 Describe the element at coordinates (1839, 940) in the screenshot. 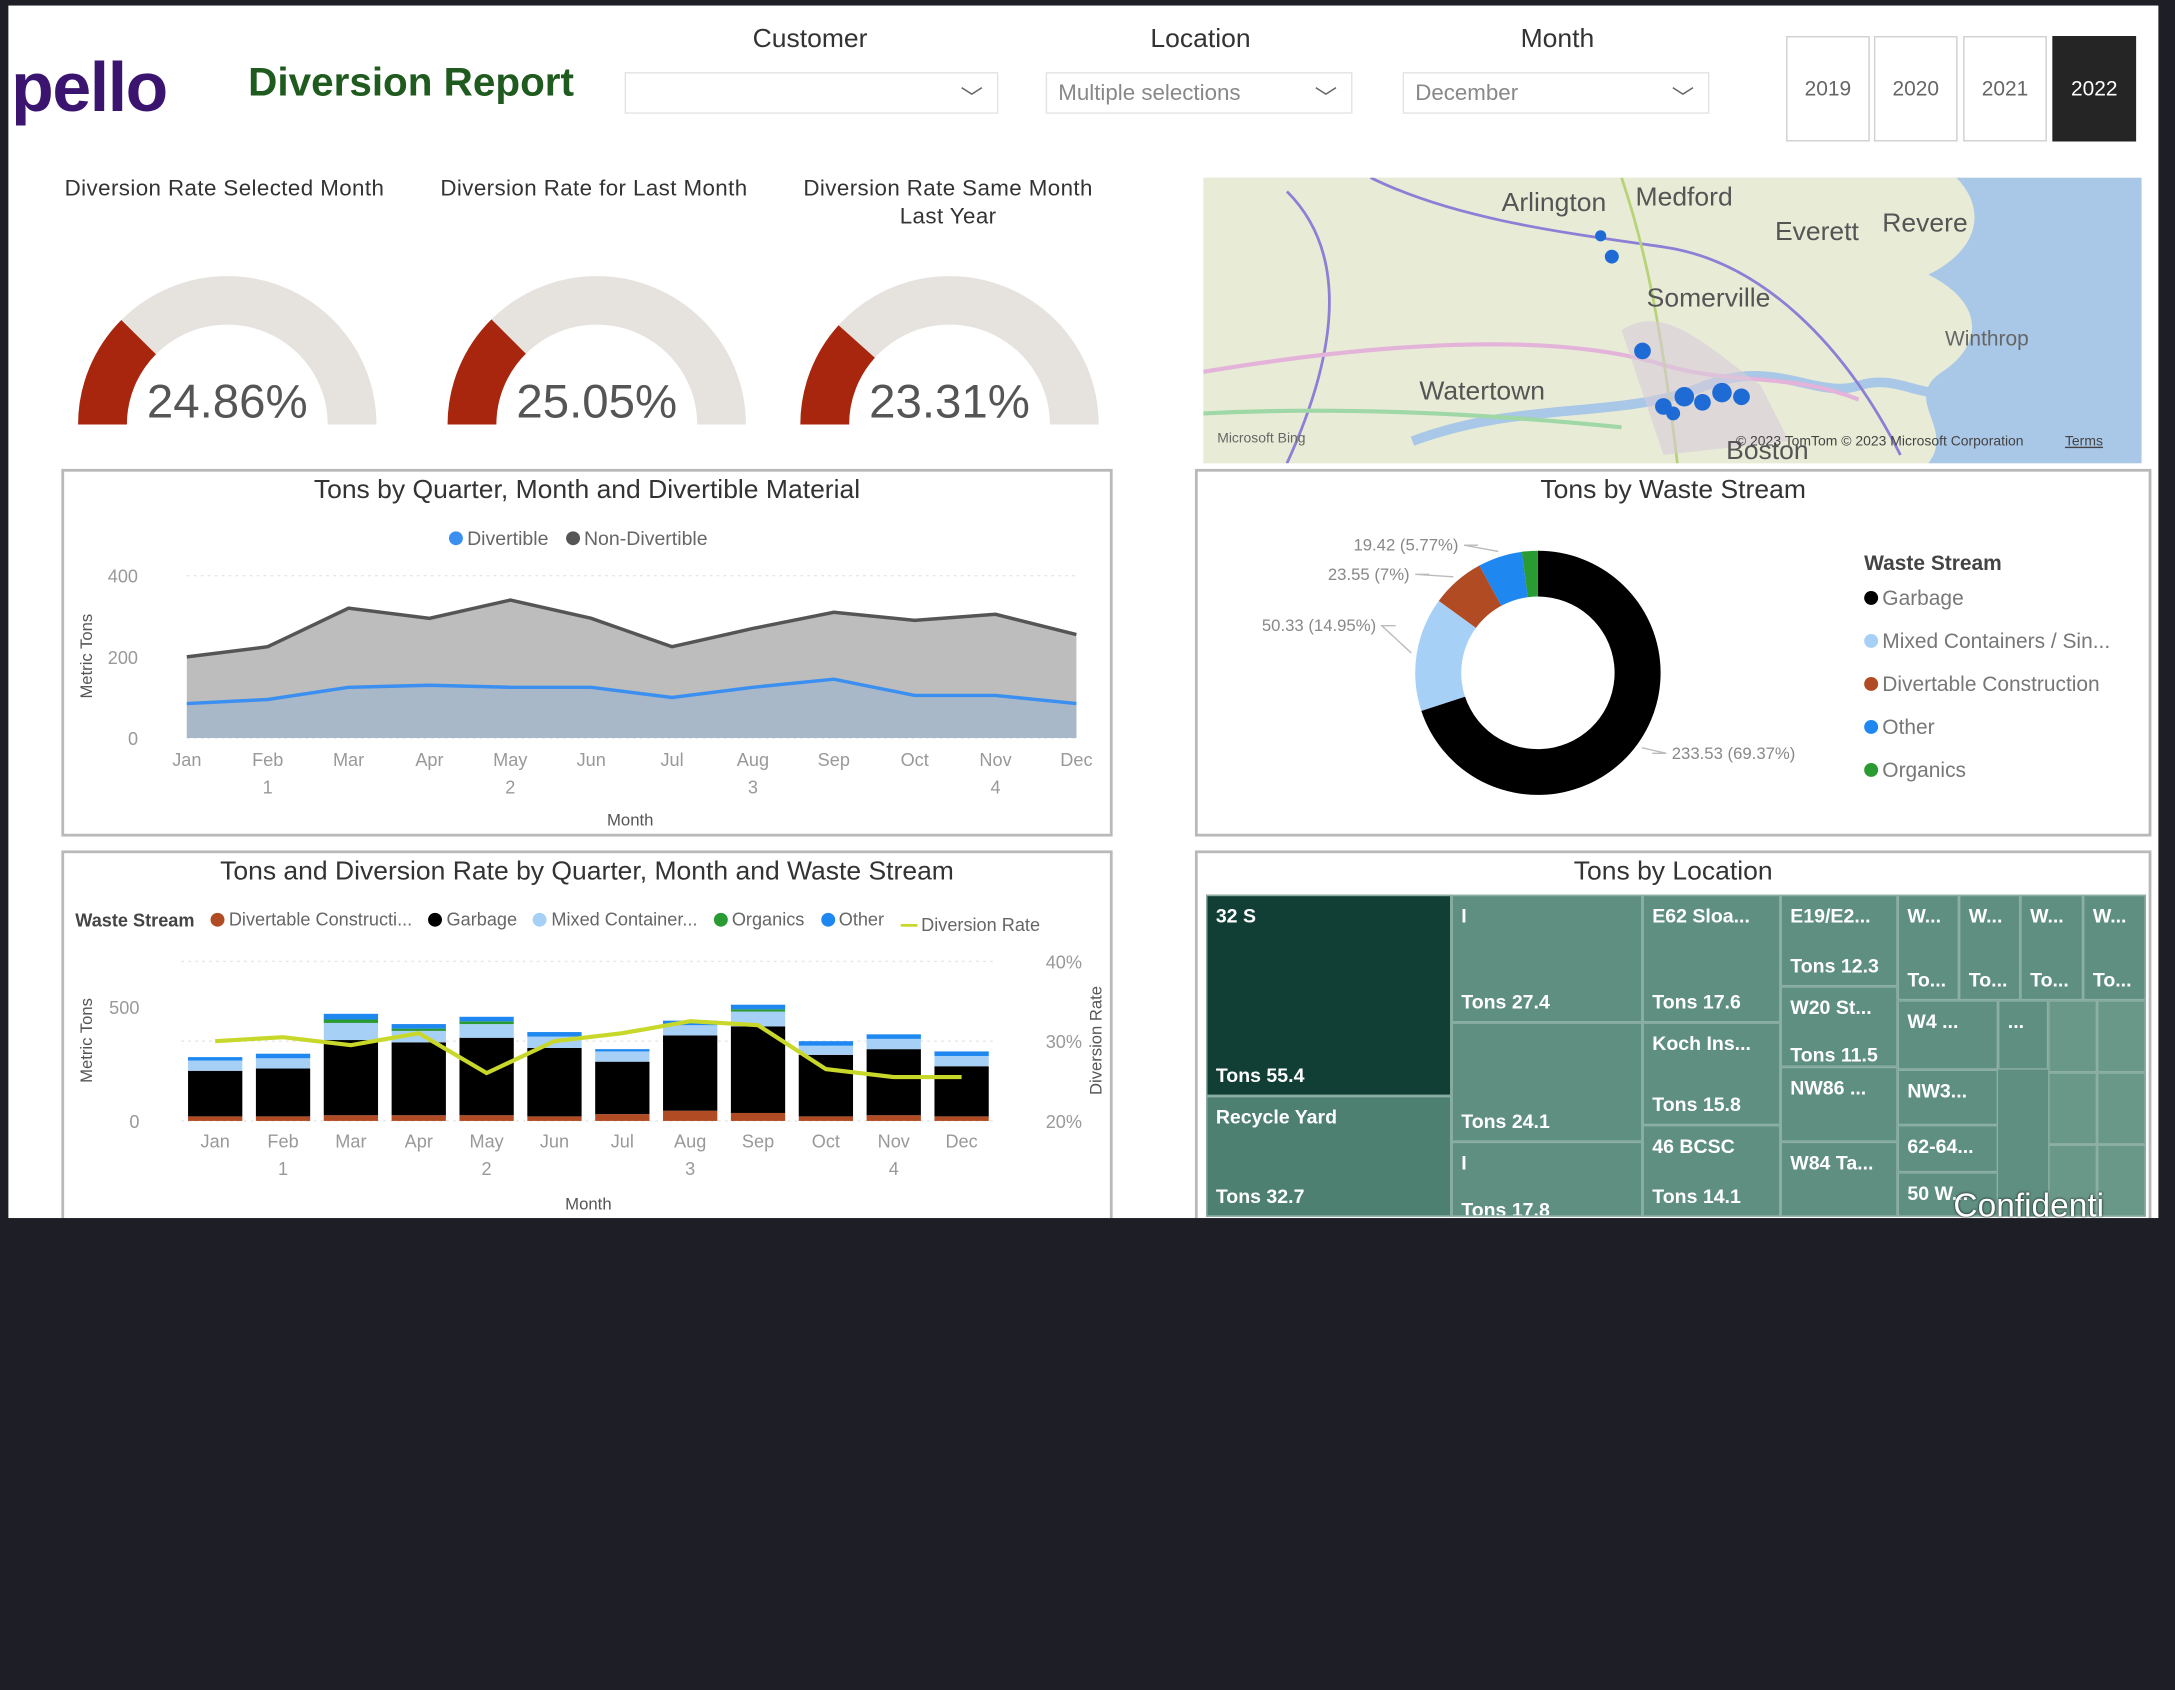

I see `treemap-tile: E19/E2... Tons 12.3` at that location.